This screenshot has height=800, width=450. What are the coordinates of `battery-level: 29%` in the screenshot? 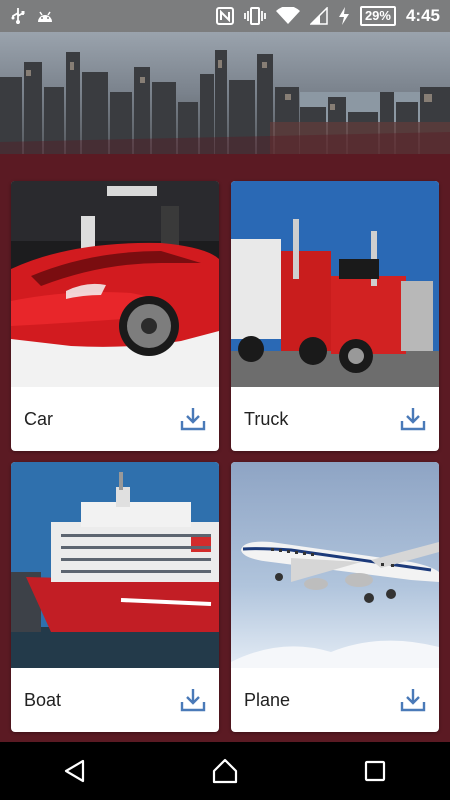 It's located at (377, 16).